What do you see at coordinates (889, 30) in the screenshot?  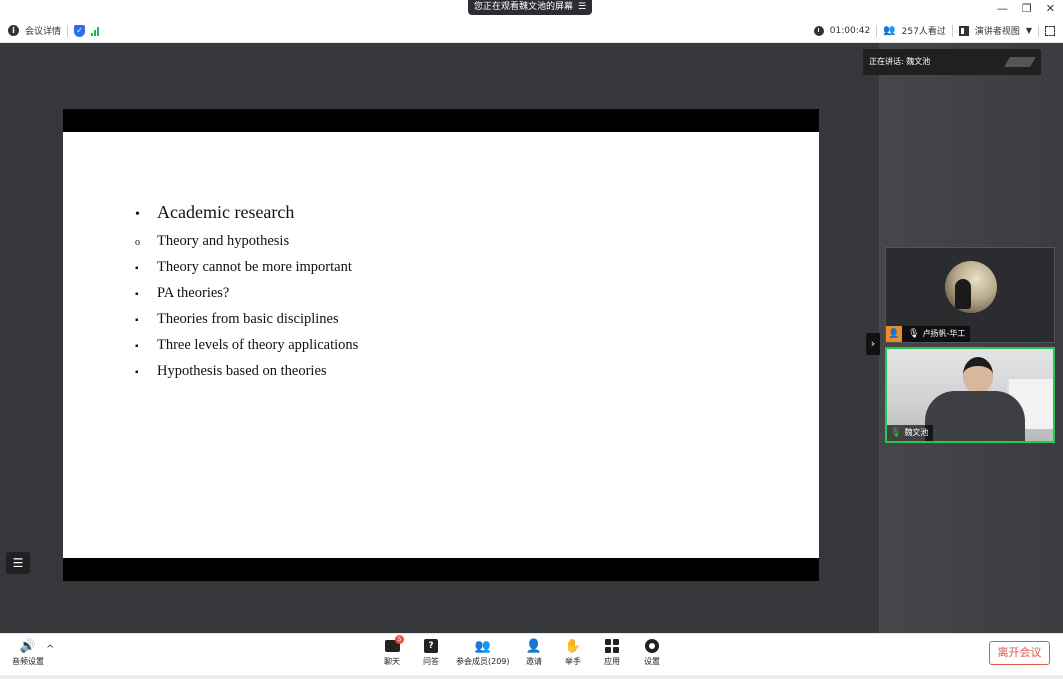 I see `viewers-icon: 👥` at bounding box center [889, 30].